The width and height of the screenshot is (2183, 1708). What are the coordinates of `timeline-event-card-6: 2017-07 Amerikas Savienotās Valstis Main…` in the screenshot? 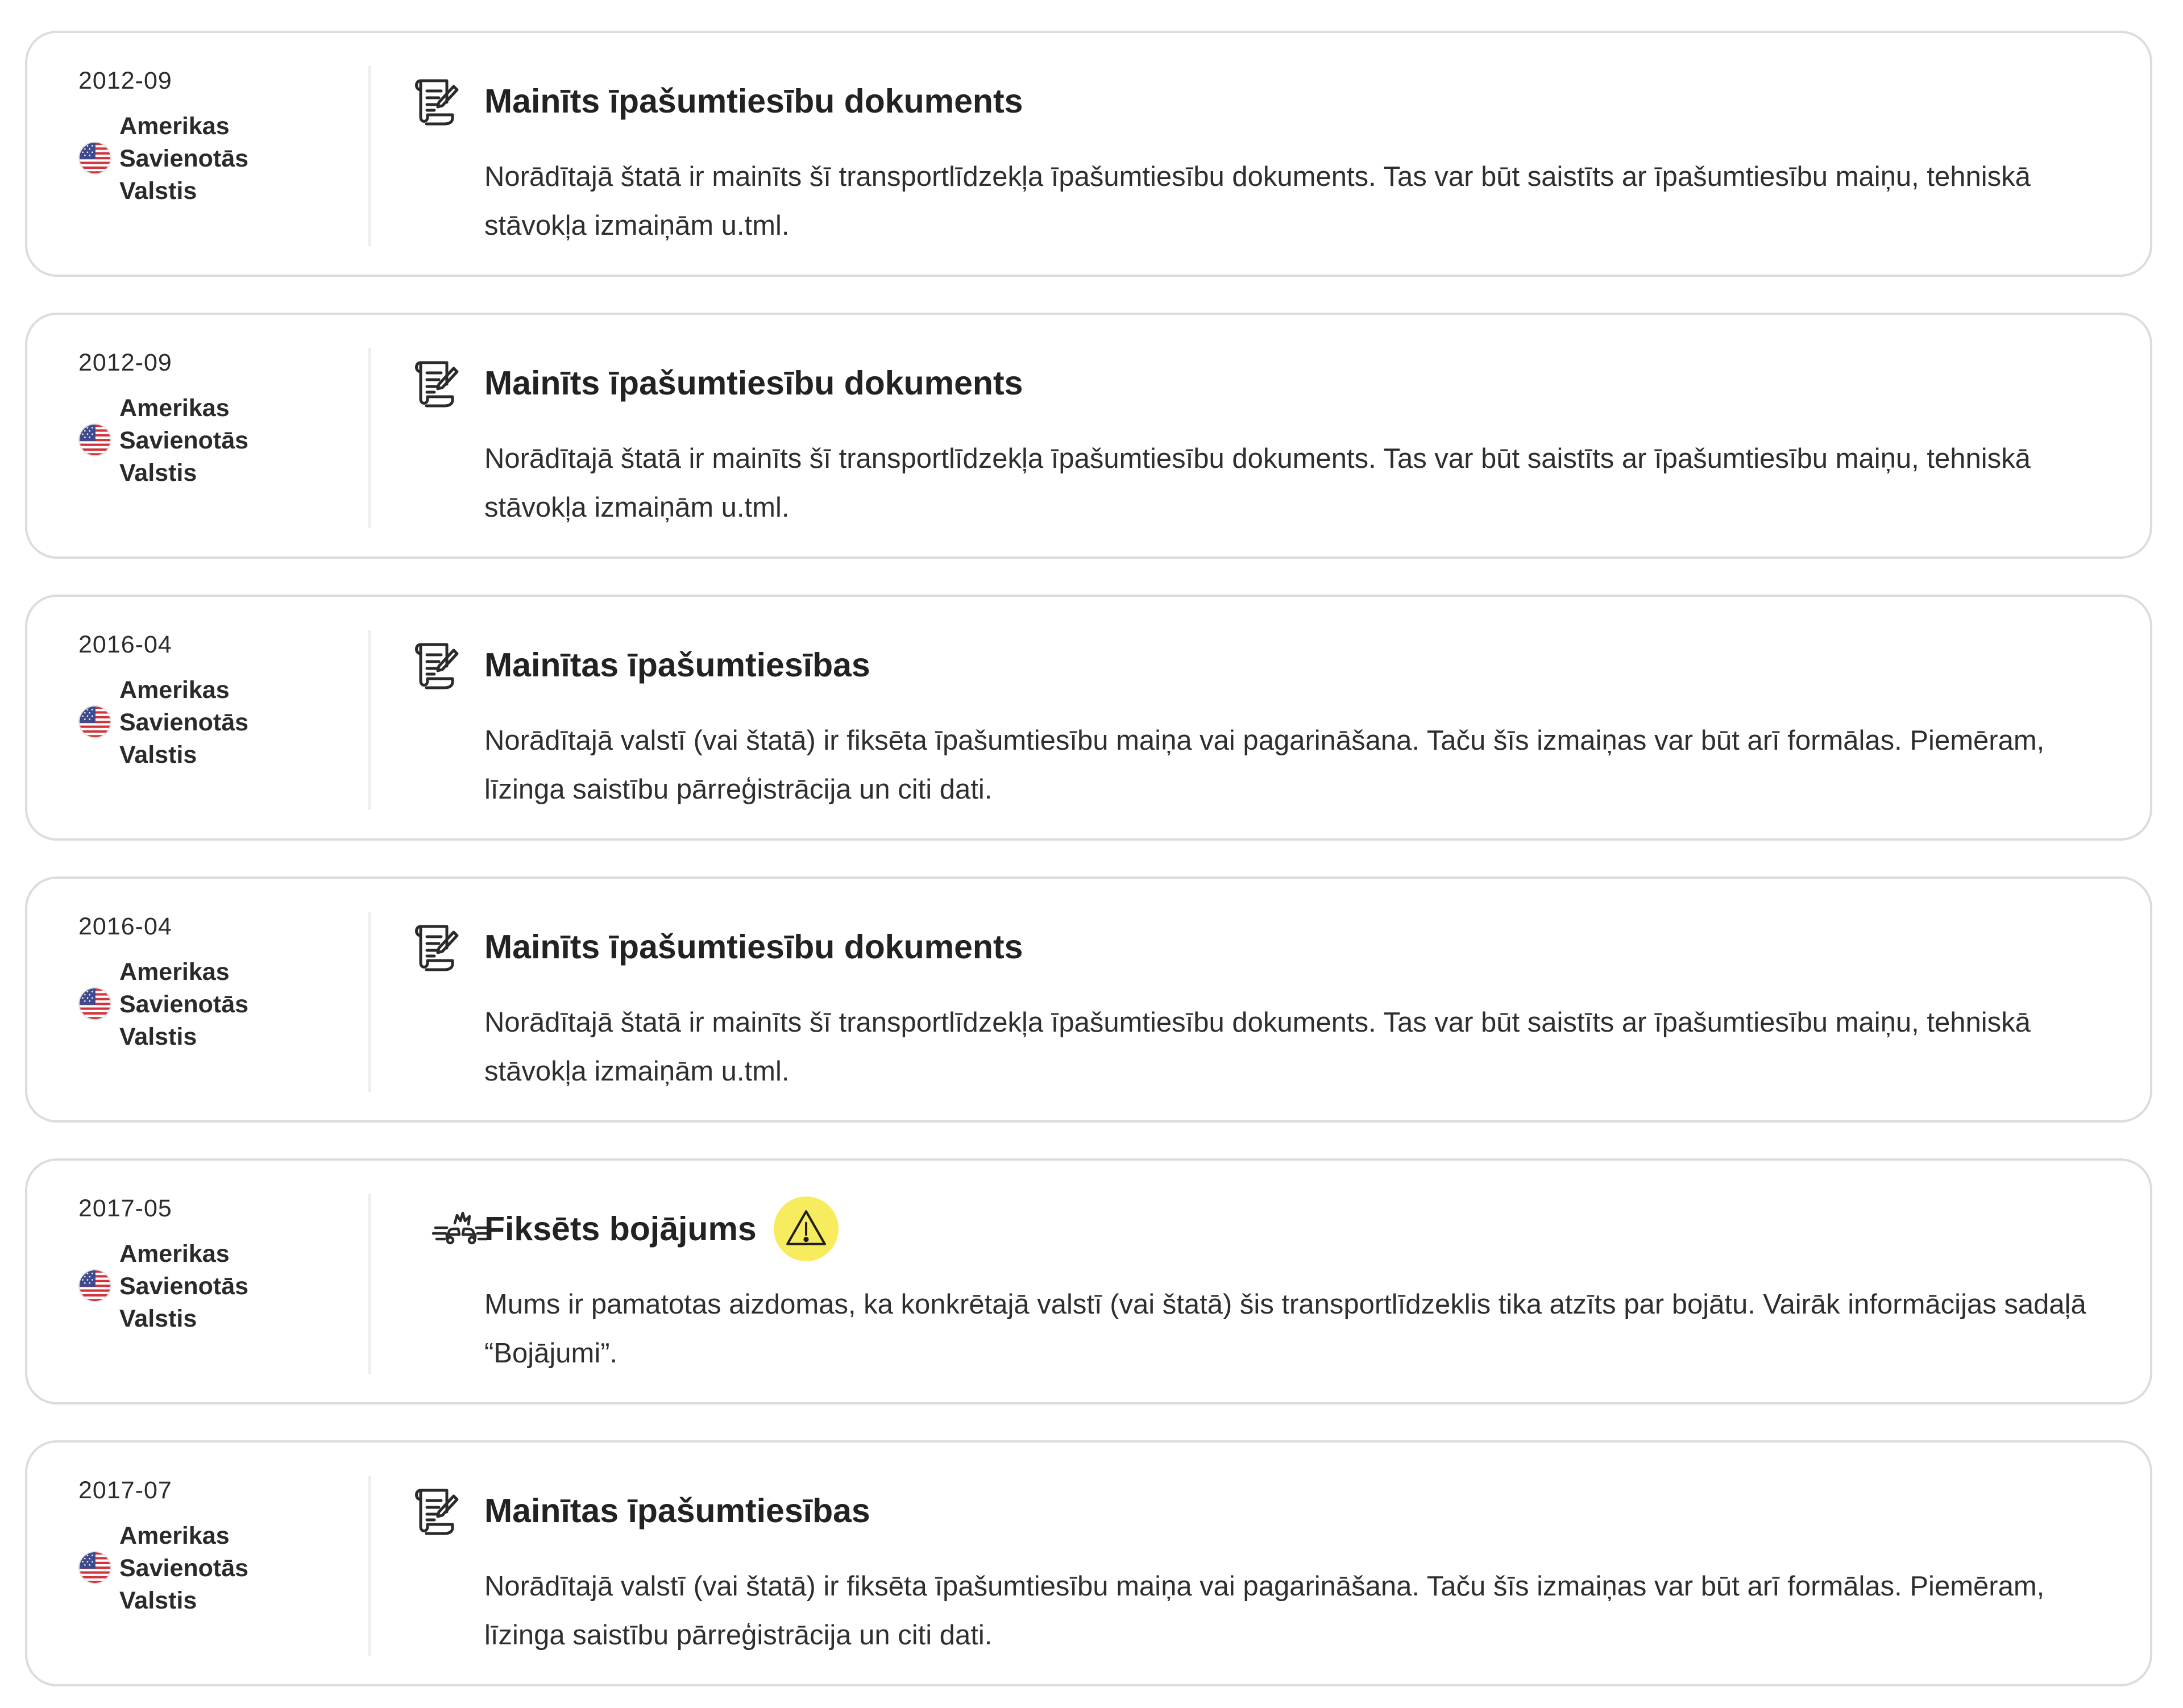 It's located at (1088, 1563).